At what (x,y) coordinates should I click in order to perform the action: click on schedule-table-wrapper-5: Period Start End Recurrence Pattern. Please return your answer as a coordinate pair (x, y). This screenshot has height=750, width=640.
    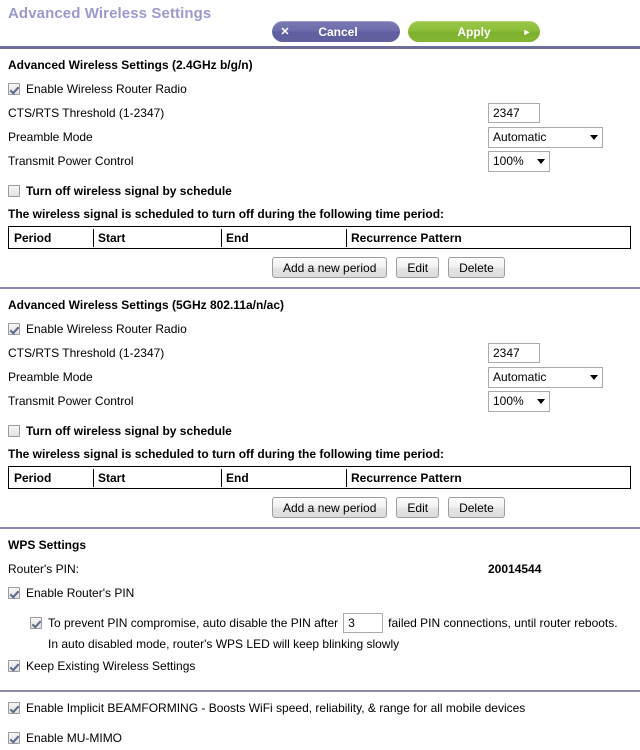
    Looking at the image, I should click on (319, 477).